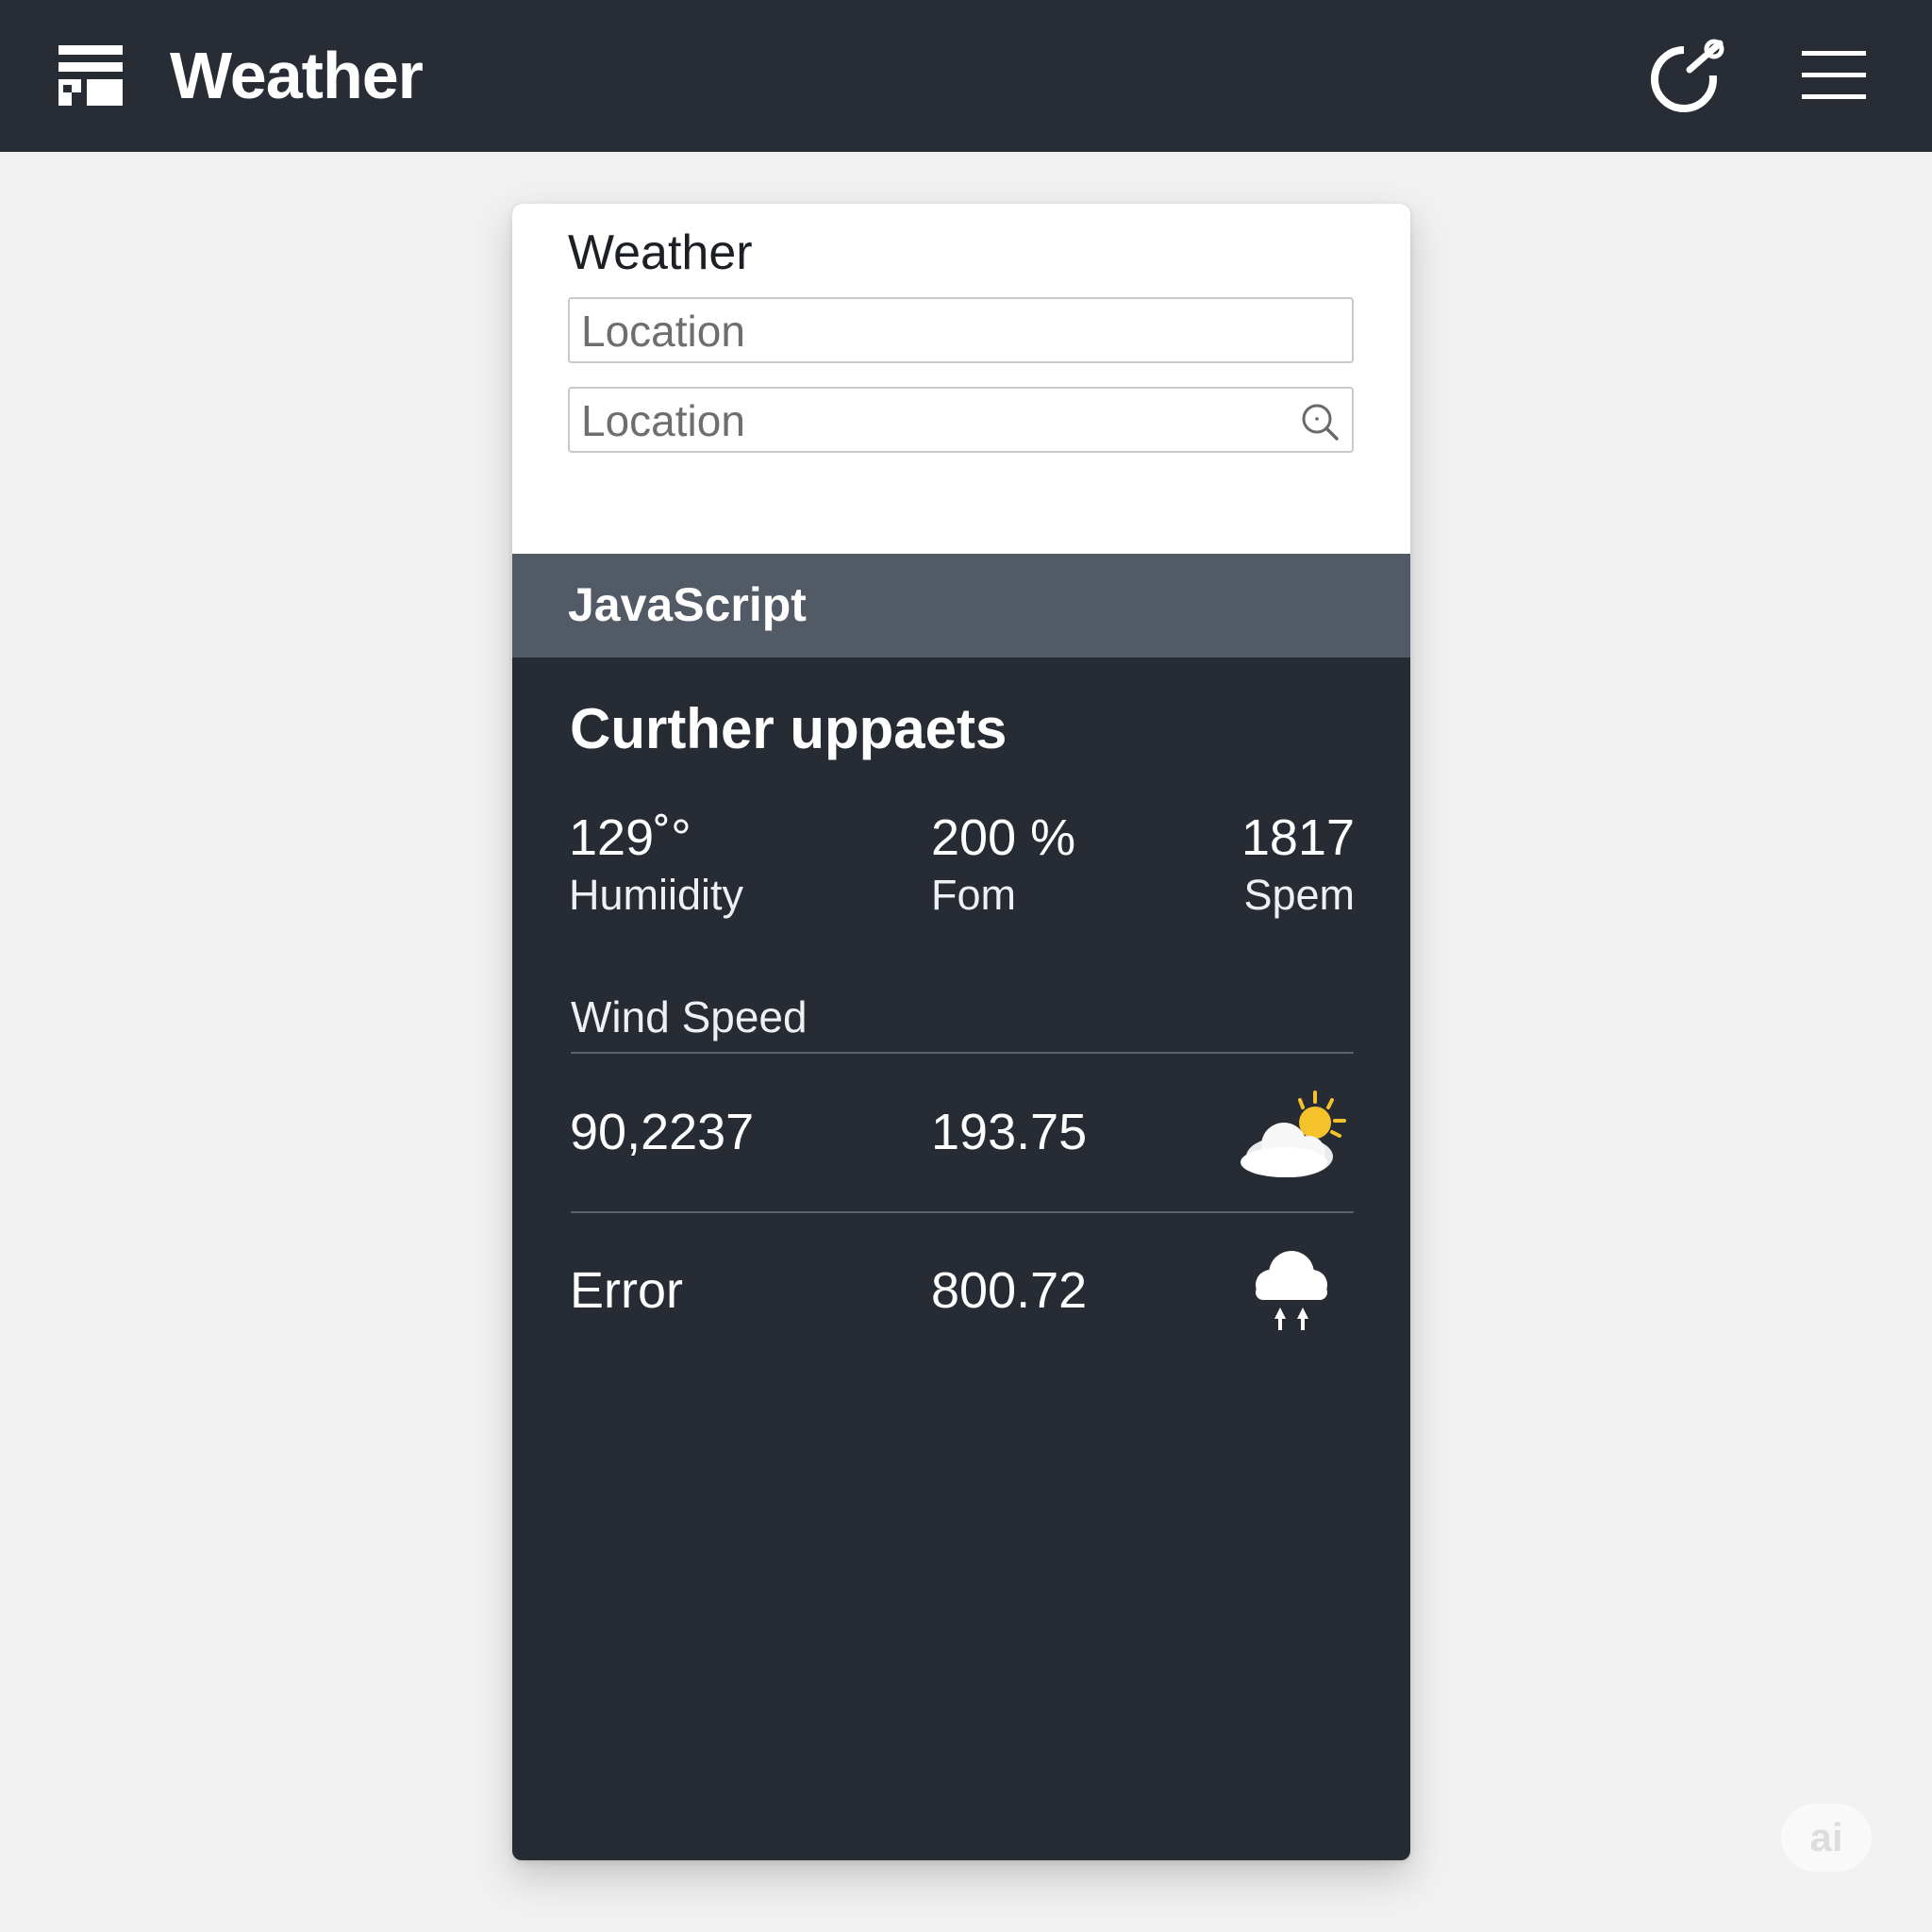  I want to click on row-1-col-2: 193.75, so click(1010, 1132).